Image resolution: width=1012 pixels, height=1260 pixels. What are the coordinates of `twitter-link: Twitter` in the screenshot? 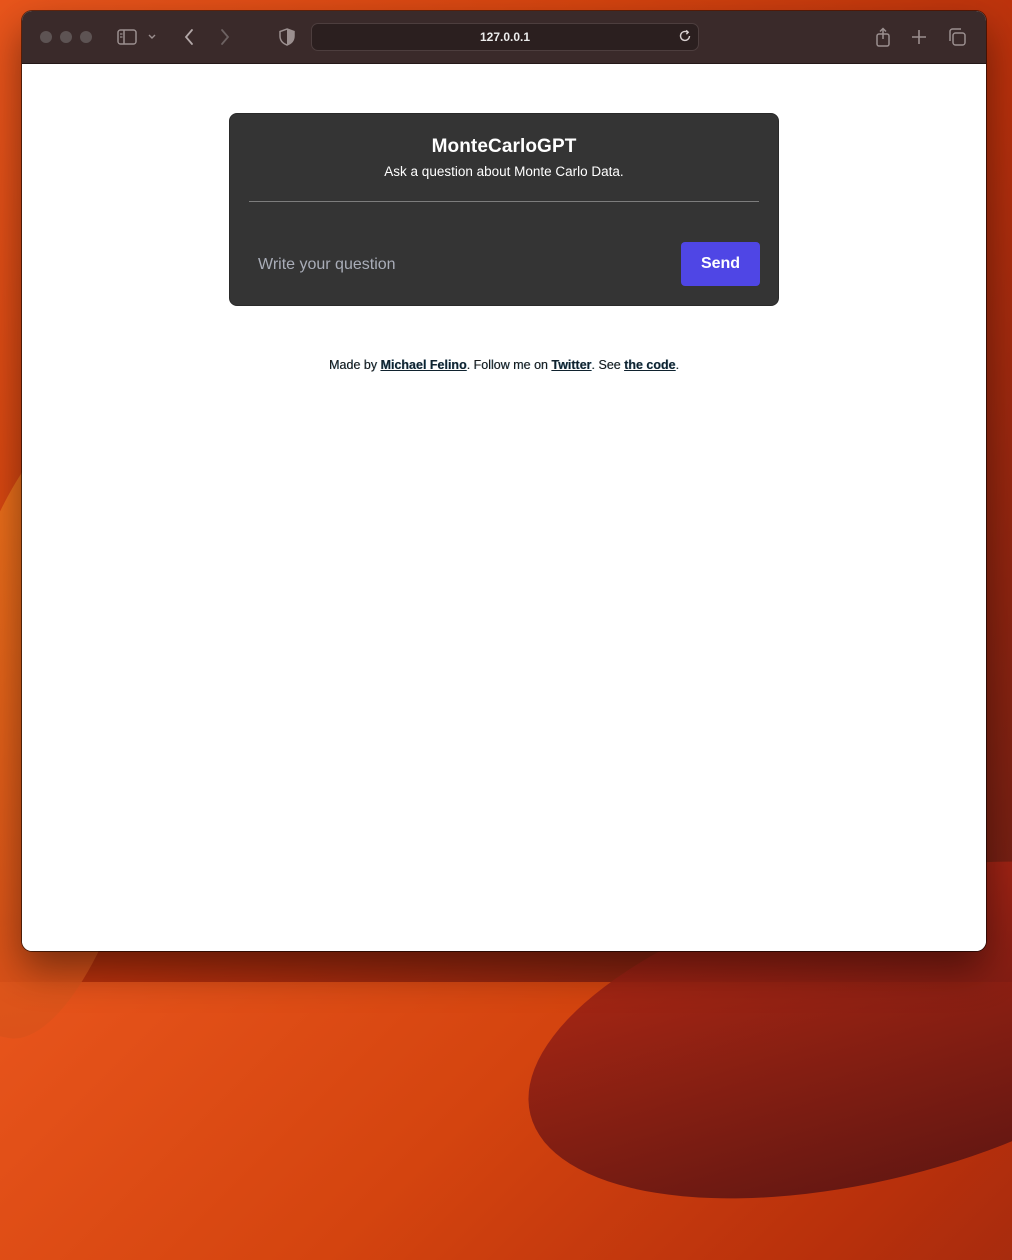 It's located at (571, 365).